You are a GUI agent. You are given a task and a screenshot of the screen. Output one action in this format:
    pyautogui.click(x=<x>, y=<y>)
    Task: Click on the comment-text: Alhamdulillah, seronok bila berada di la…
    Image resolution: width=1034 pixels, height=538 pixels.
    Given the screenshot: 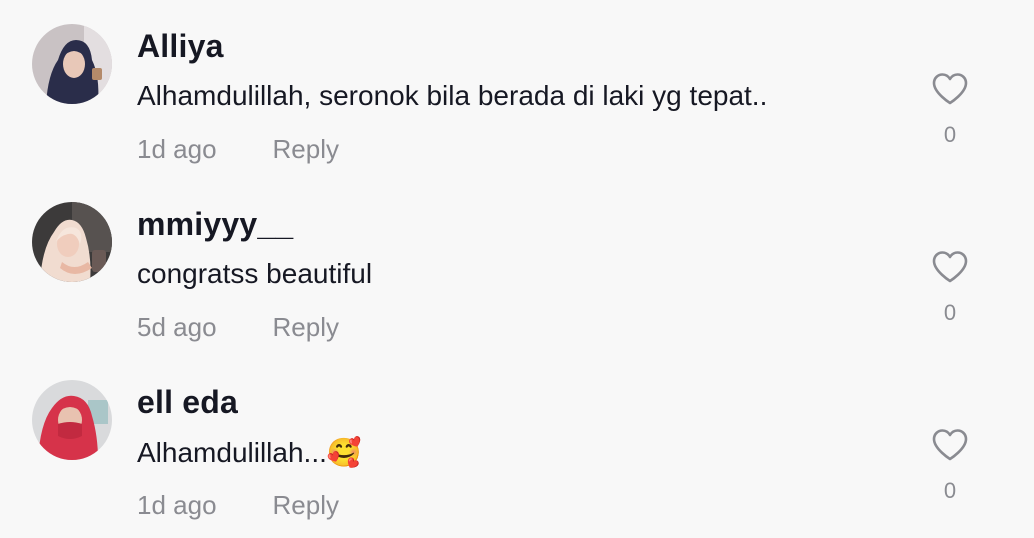 What is the action you would take?
    pyautogui.click(x=452, y=95)
    